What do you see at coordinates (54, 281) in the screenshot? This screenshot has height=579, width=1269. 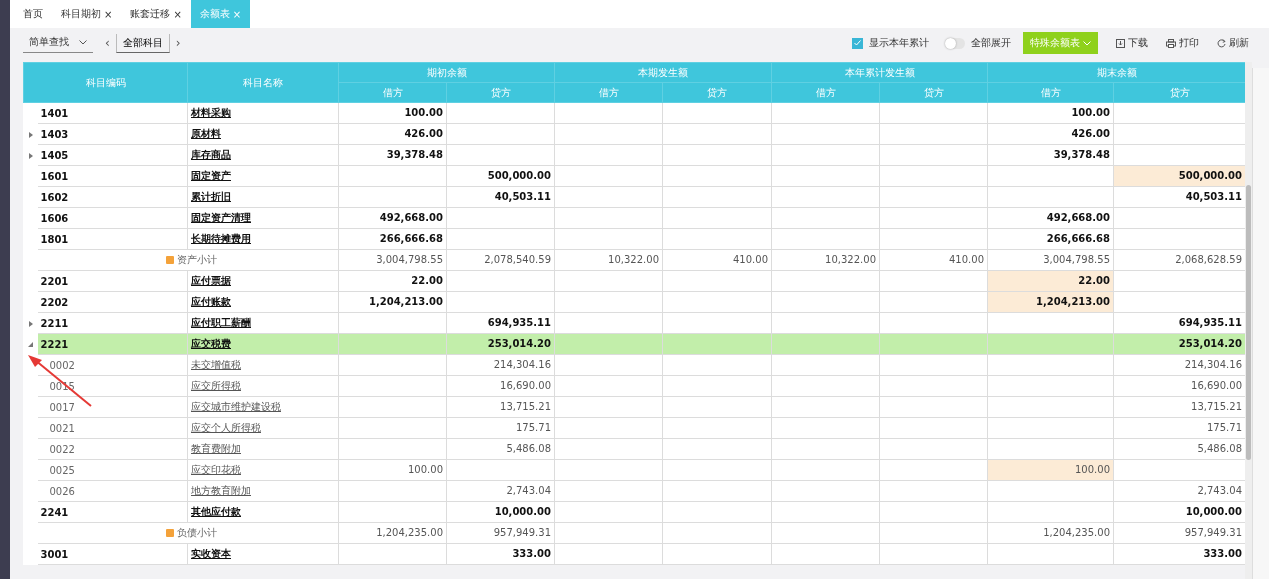 I see `account-code: 2201` at bounding box center [54, 281].